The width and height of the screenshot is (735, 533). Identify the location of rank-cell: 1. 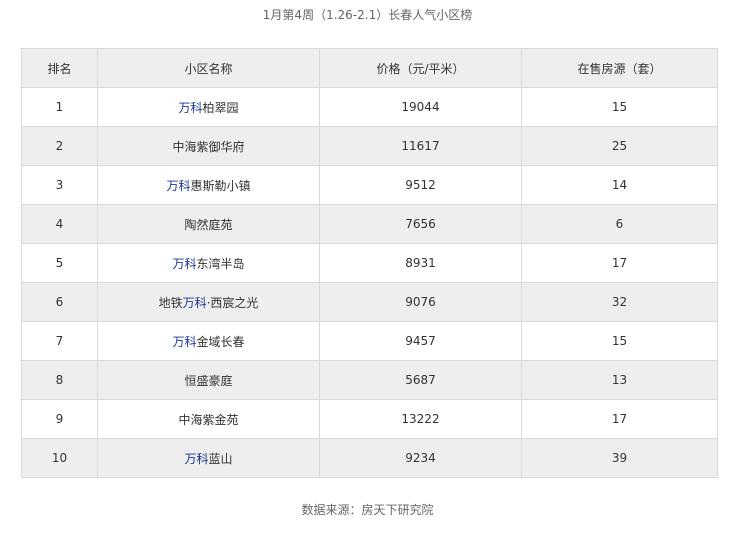
(59, 107).